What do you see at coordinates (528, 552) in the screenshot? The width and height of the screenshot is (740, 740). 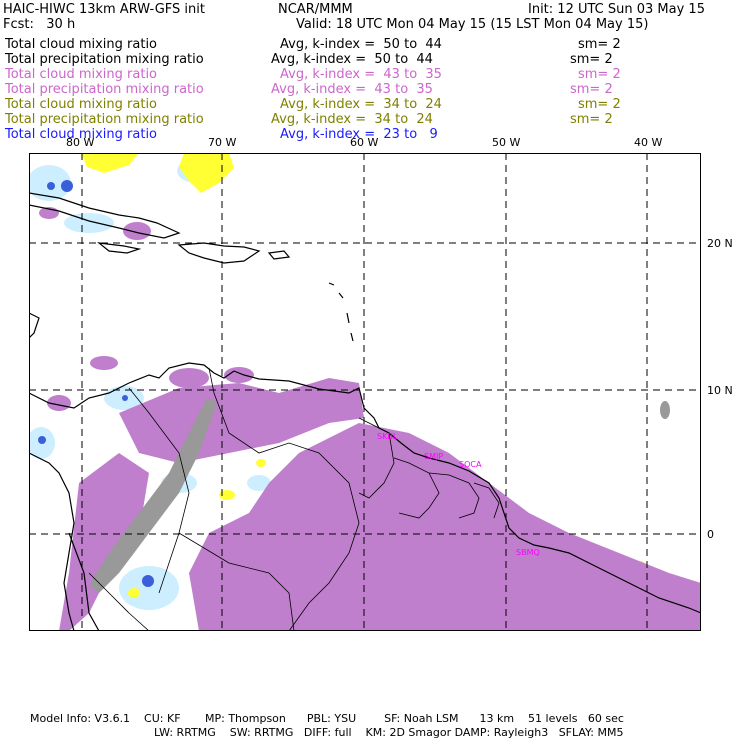 I see `place-label: SBMQ` at bounding box center [528, 552].